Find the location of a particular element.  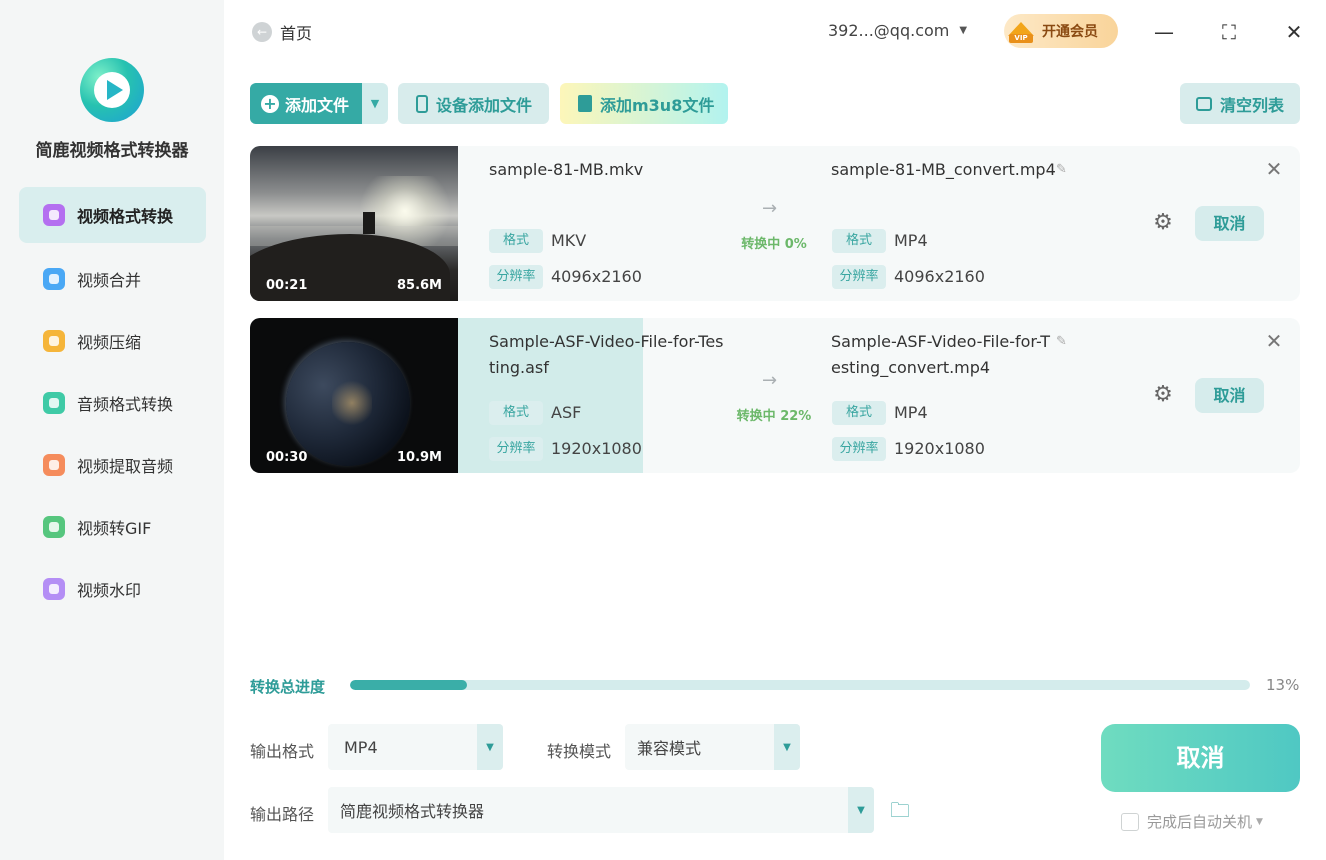

conversion-mode-select: 兼容模式 ▼ is located at coordinates (712, 747).